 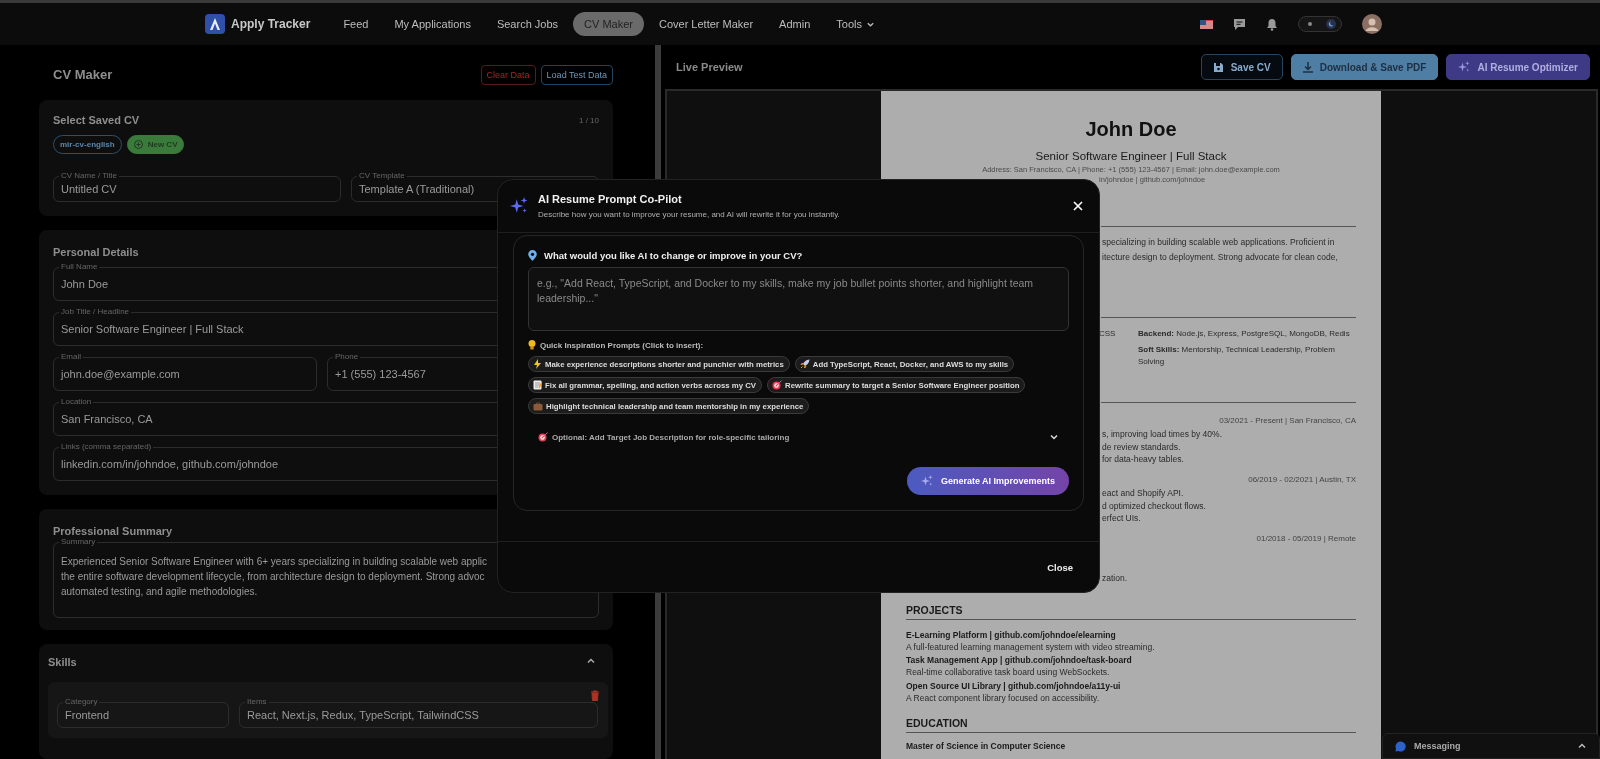 I want to click on logo-icon, so click(x=215, y=24).